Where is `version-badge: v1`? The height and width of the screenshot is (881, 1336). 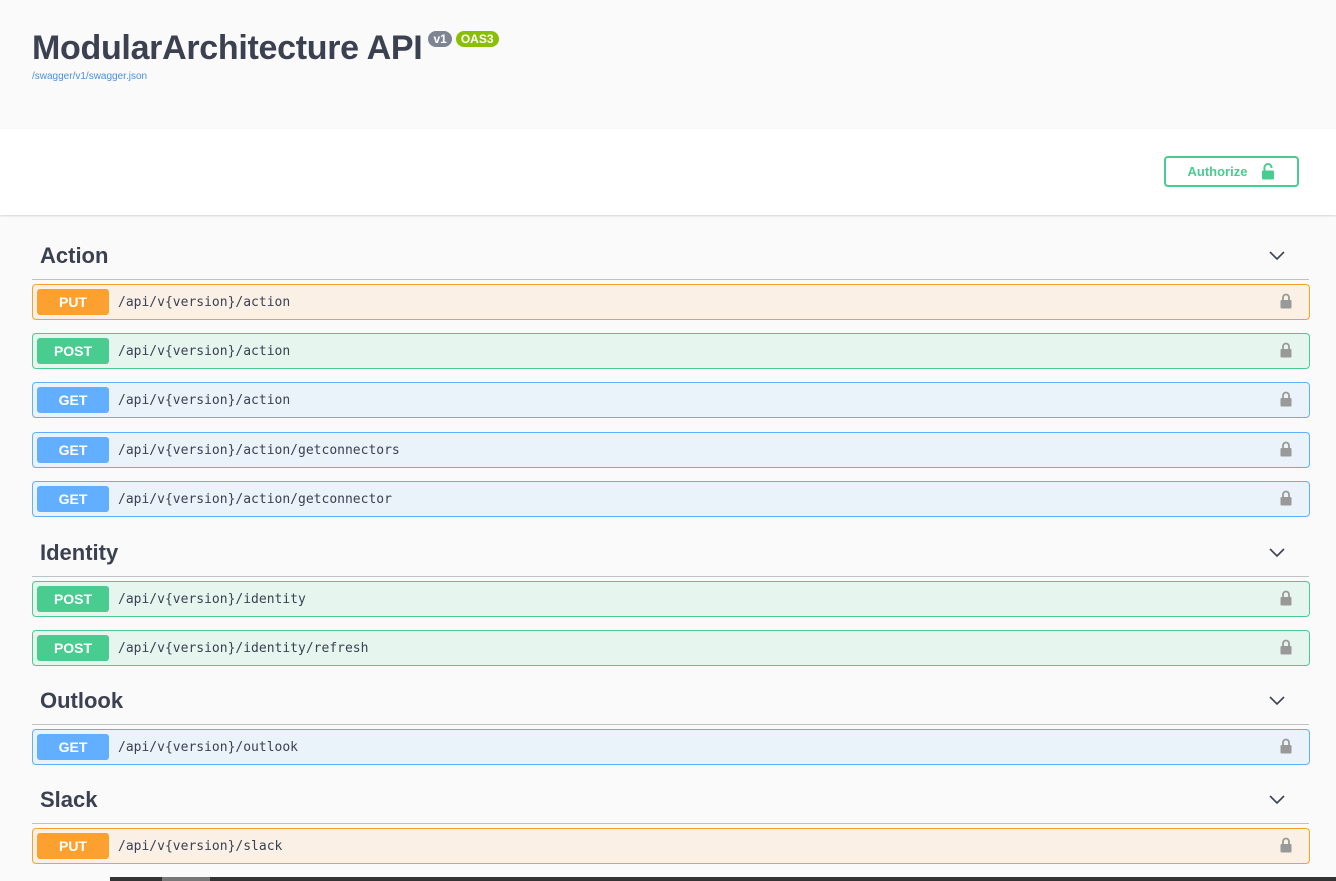 version-badge: v1 is located at coordinates (440, 39).